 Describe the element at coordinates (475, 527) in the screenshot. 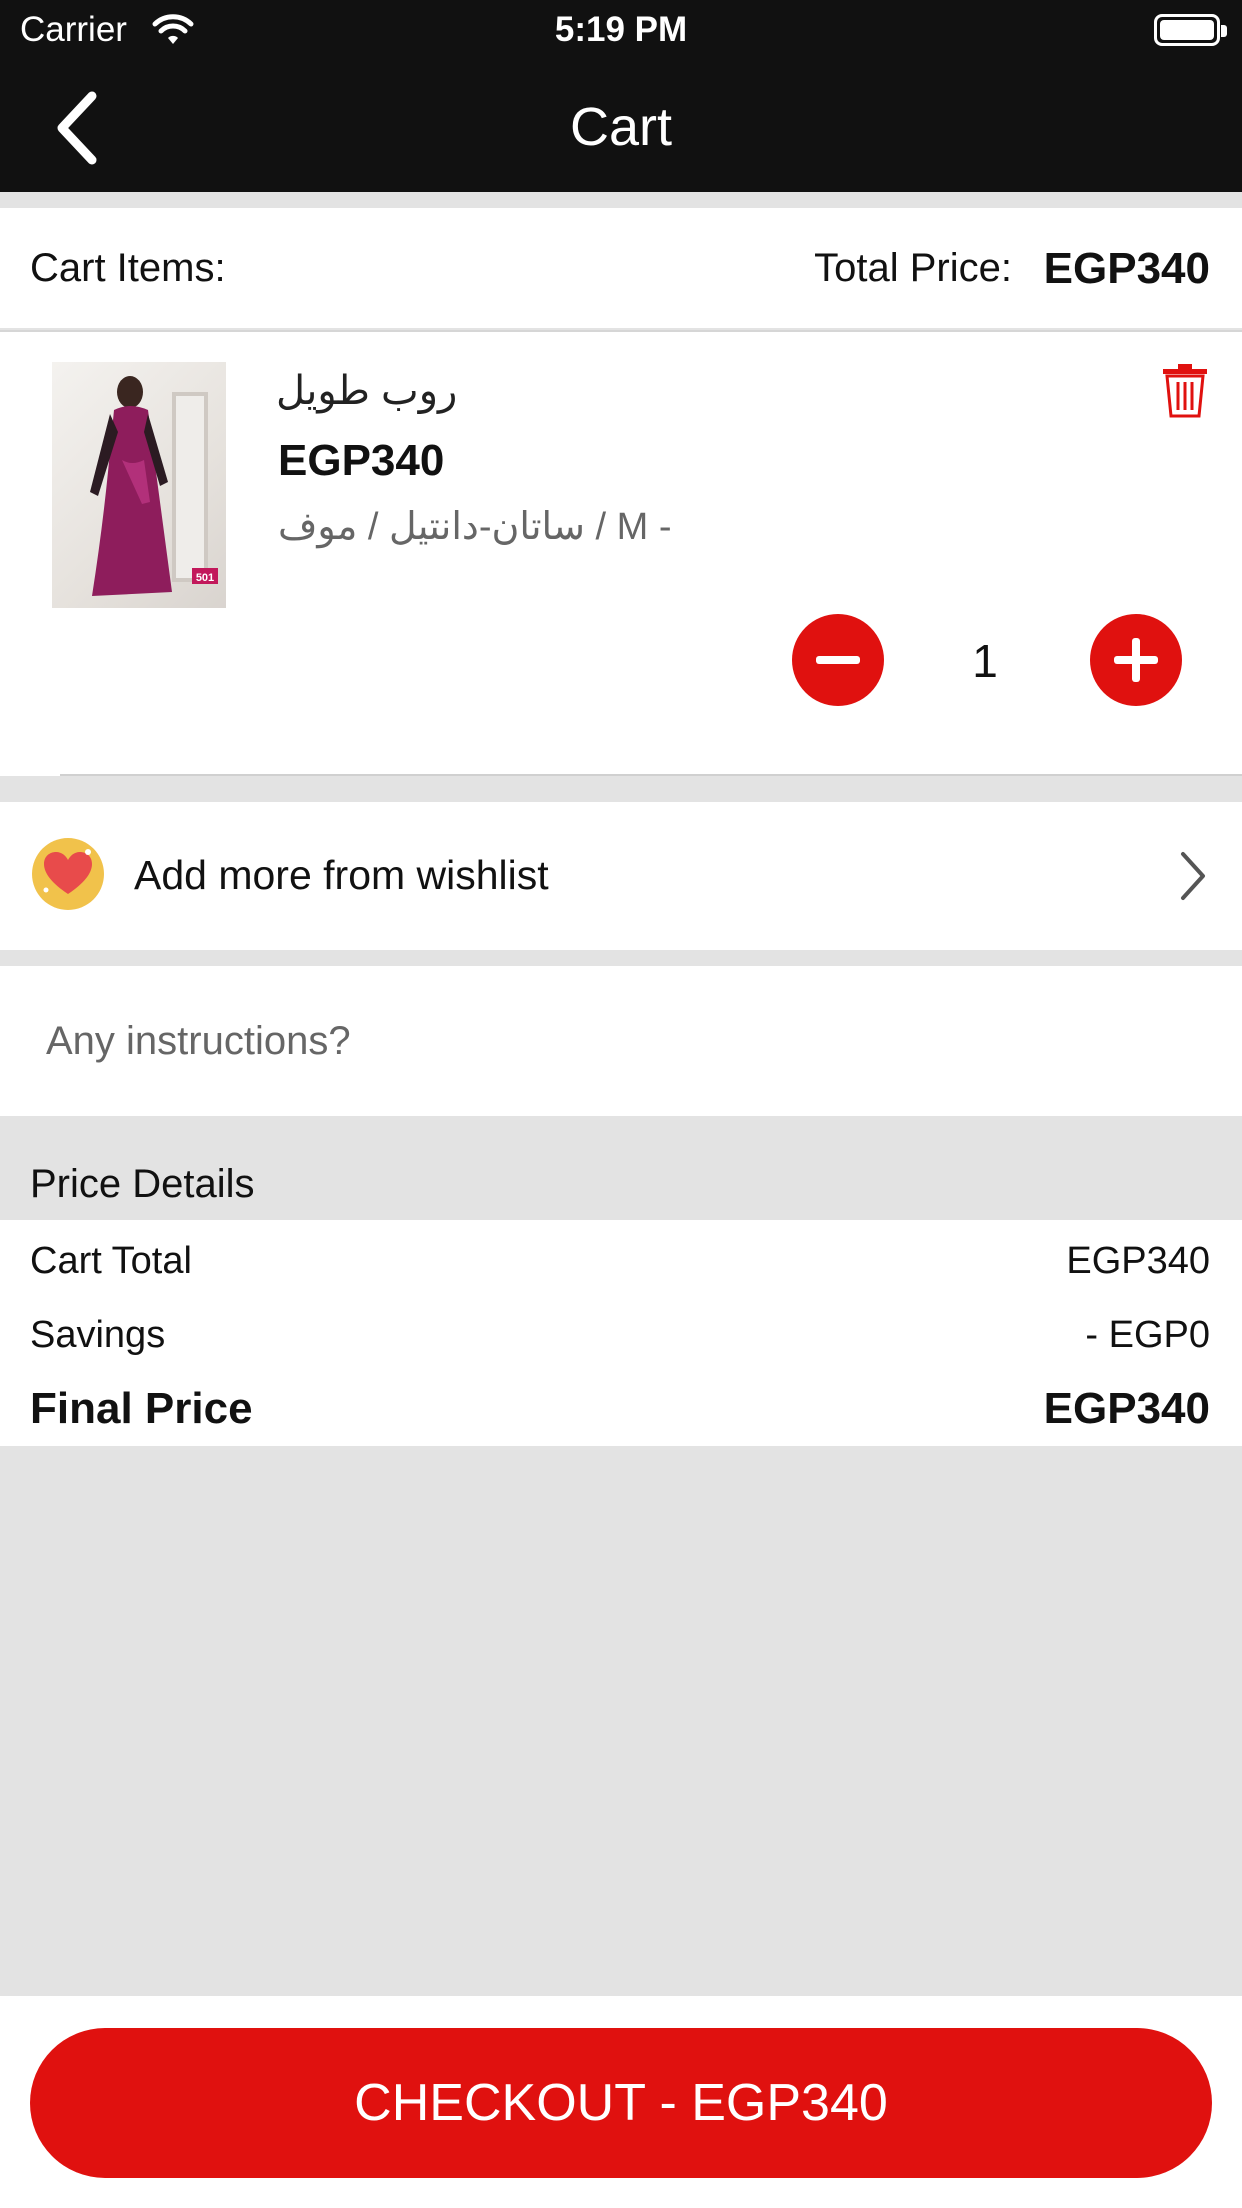

I see `item-variant: ساتان-دانتيل / موف / M -` at that location.